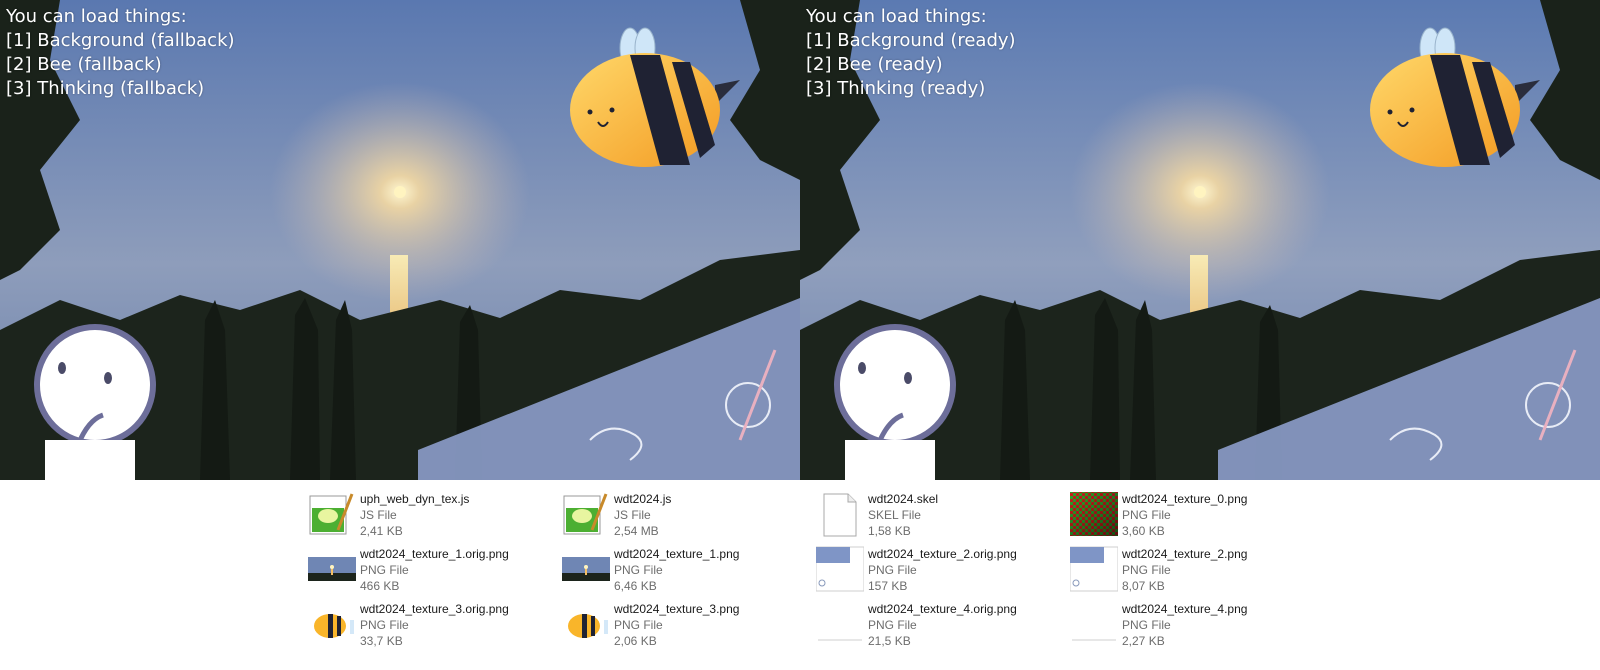  What do you see at coordinates (380, 586) in the screenshot?
I see `file-size: 466 KB` at bounding box center [380, 586].